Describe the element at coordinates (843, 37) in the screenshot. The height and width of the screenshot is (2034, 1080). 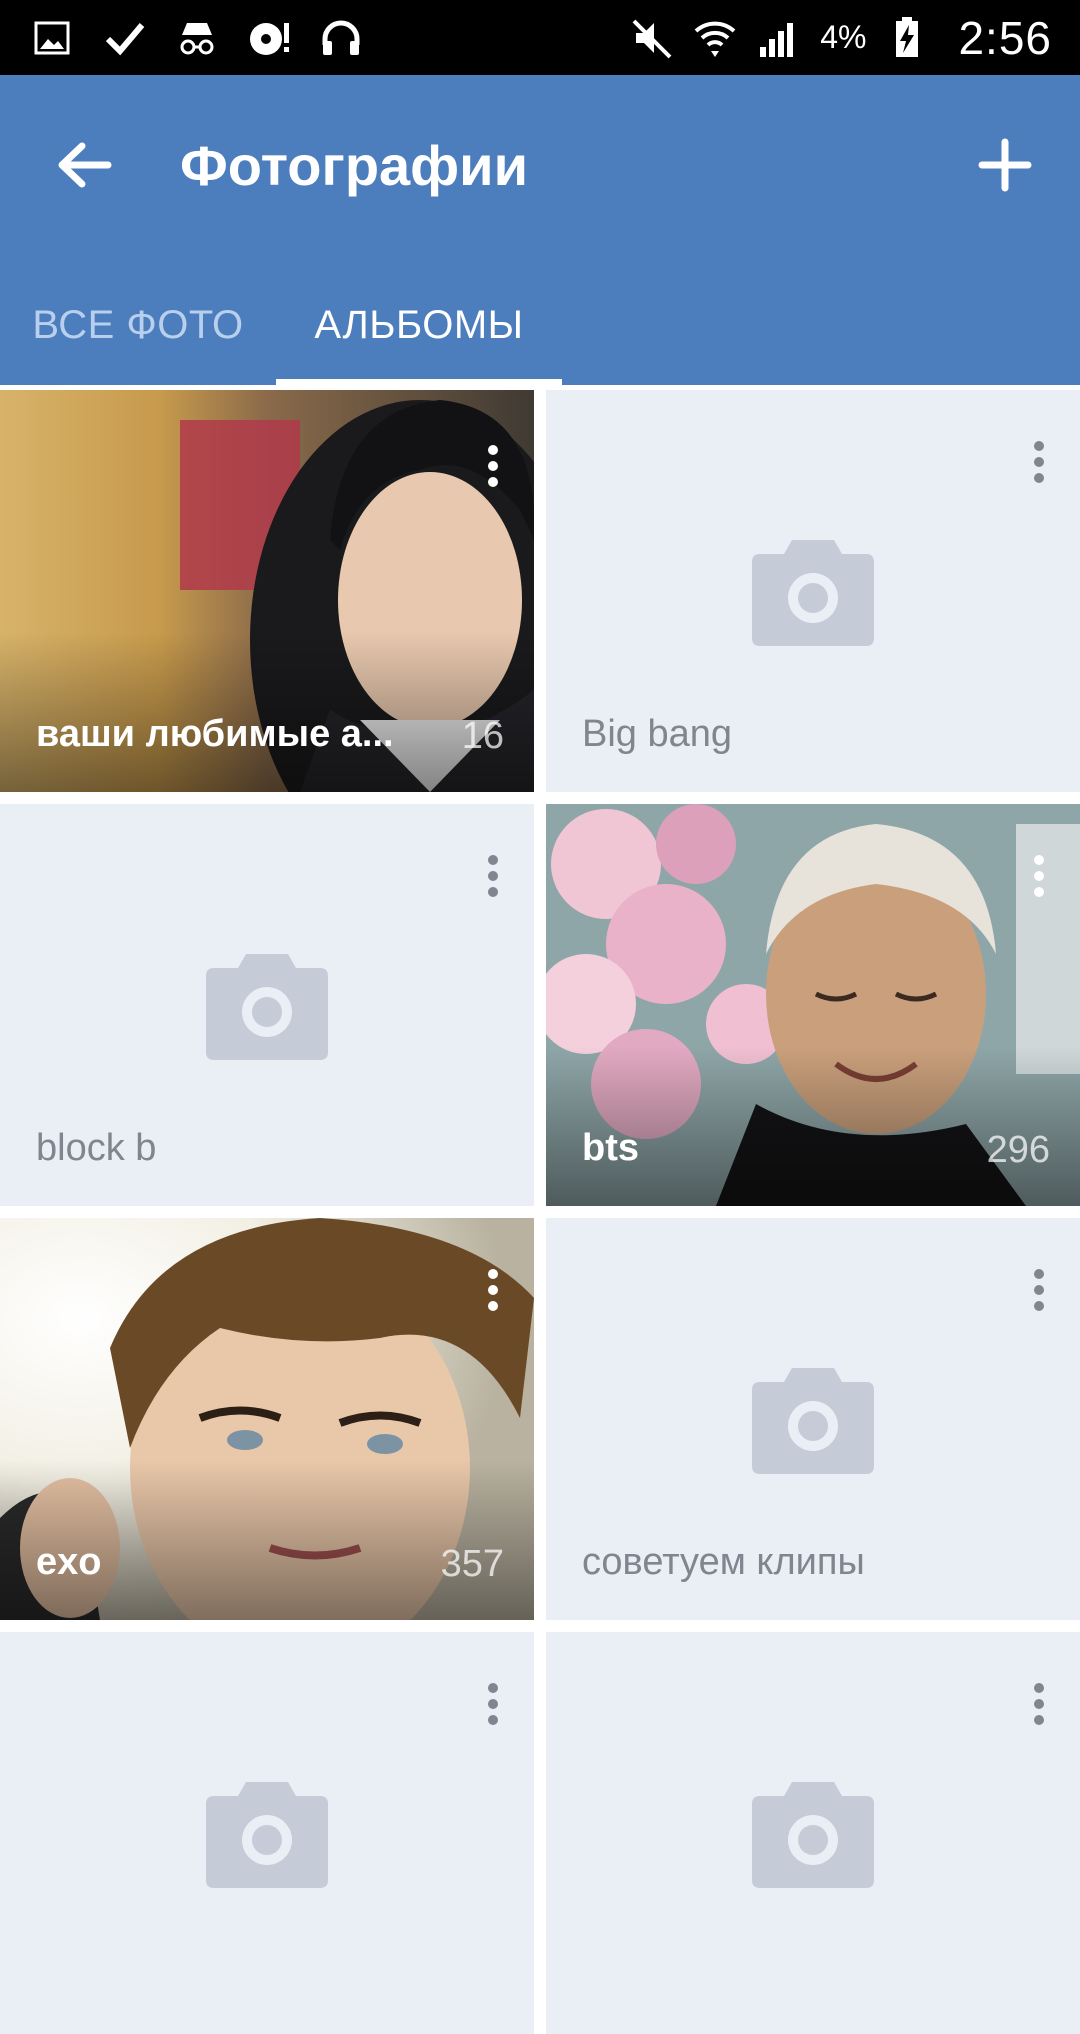
I see `battery-percent: 4%` at that location.